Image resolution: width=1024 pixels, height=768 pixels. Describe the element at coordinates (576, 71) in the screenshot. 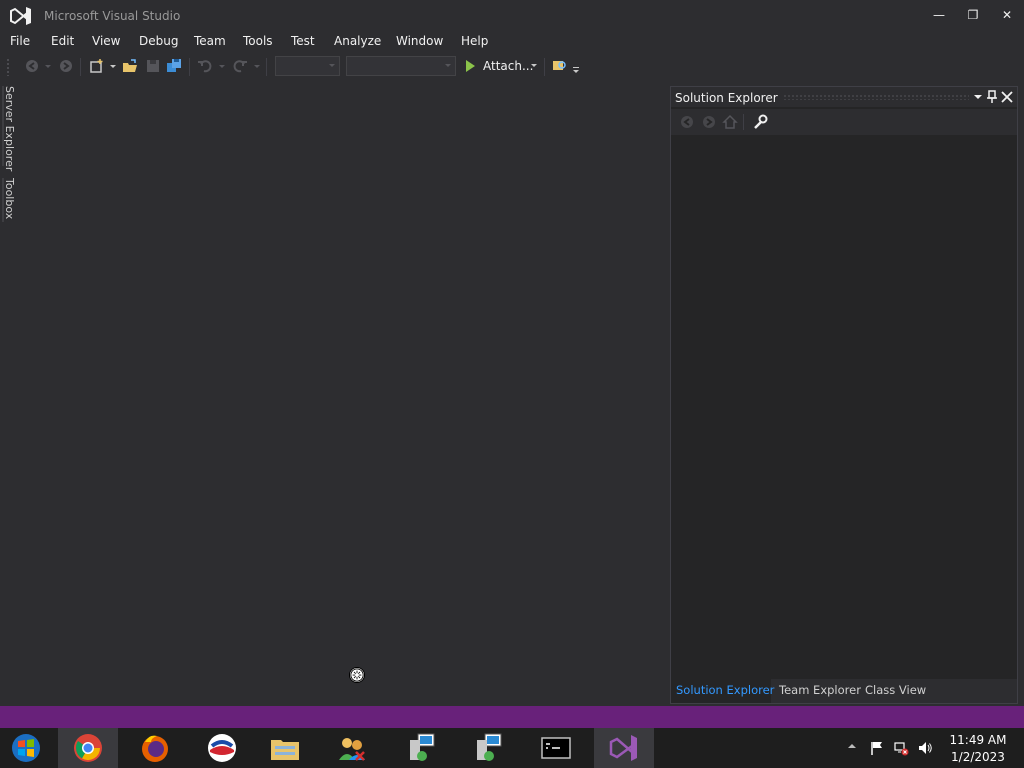

I see `toolbar-overflow-arrow-icon` at that location.